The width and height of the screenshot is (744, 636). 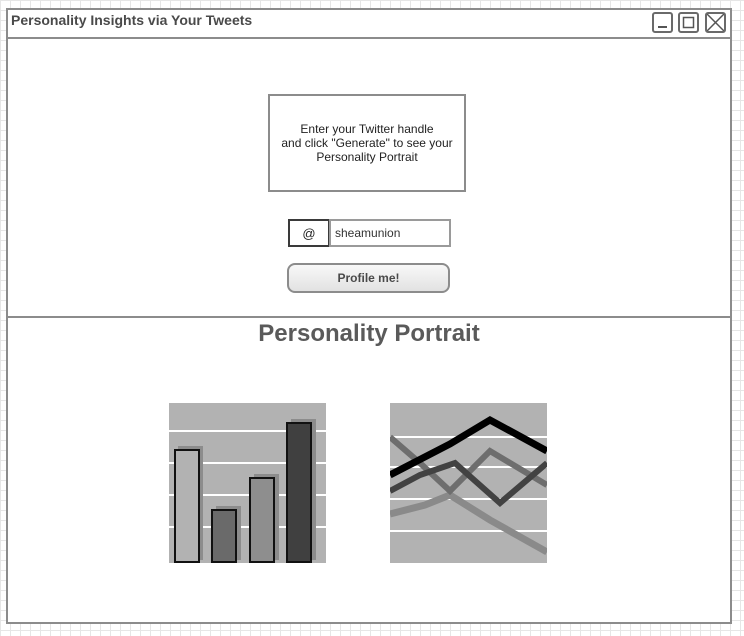 I want to click on window-title: Personality Insights via Your Tweets, so click(x=132, y=20).